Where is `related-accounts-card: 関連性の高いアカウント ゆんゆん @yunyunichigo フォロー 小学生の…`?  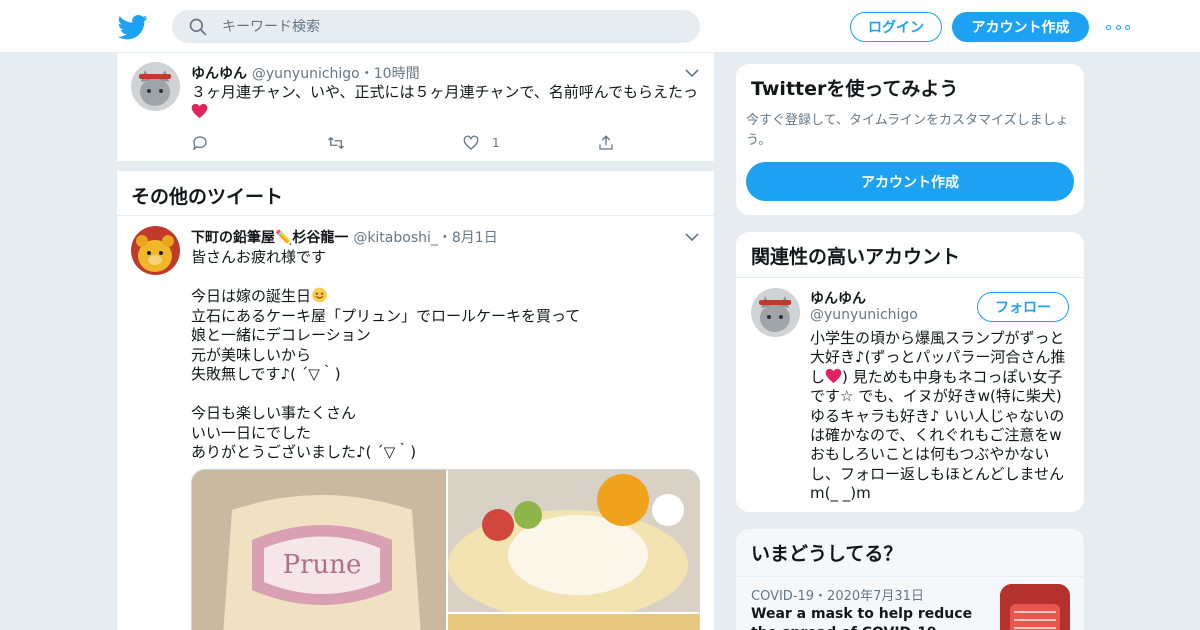
related-accounts-card: 関連性の高いアカウント ゆんゆん @yunyunichigo フォロー 小学生の… is located at coordinates (910, 372).